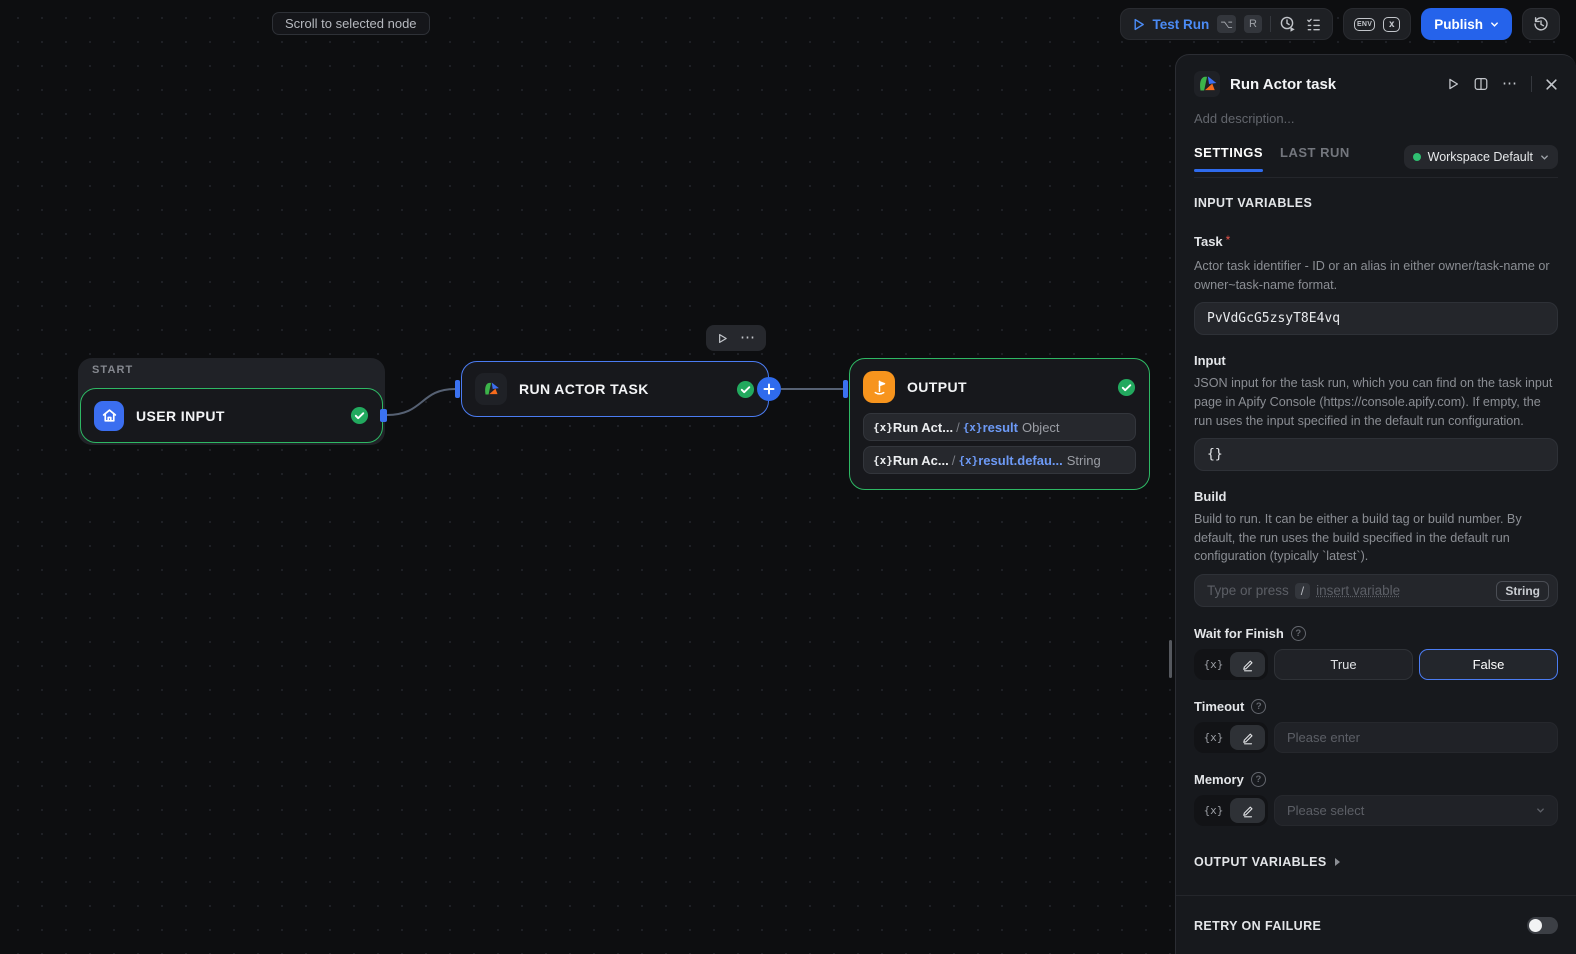 The width and height of the screenshot is (1576, 954). Describe the element at coordinates (113, 370) in the screenshot. I see `start-group-label: START` at that location.